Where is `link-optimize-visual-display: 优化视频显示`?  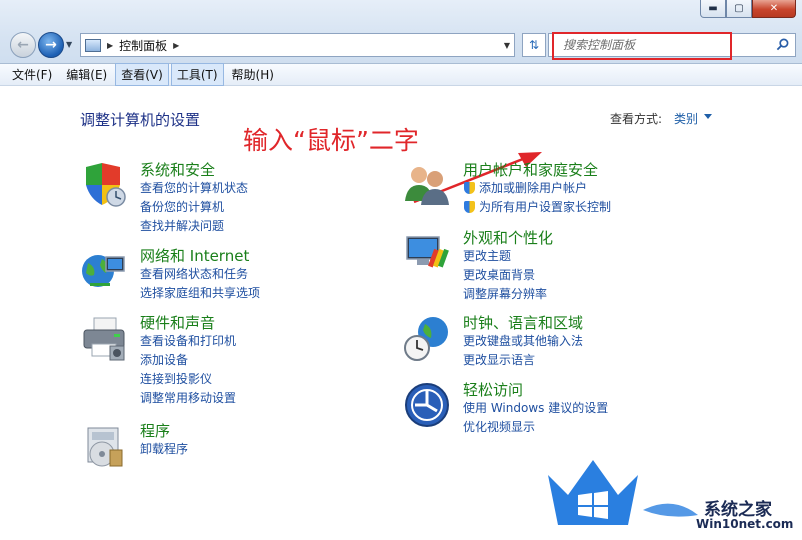
link-optimize-visual-display: 优化视频显示 is located at coordinates (535, 427).